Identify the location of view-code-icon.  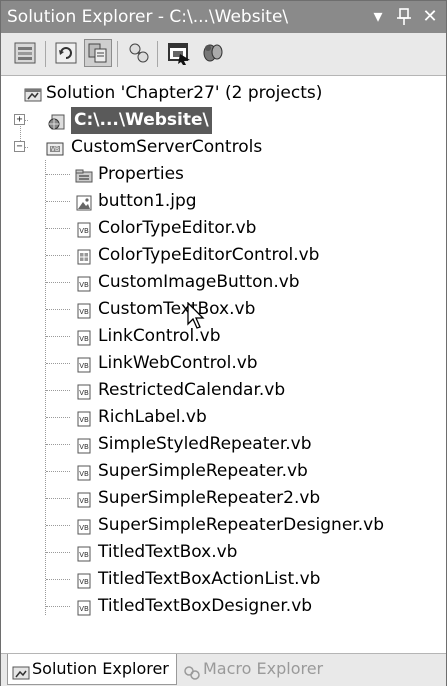
(179, 53).